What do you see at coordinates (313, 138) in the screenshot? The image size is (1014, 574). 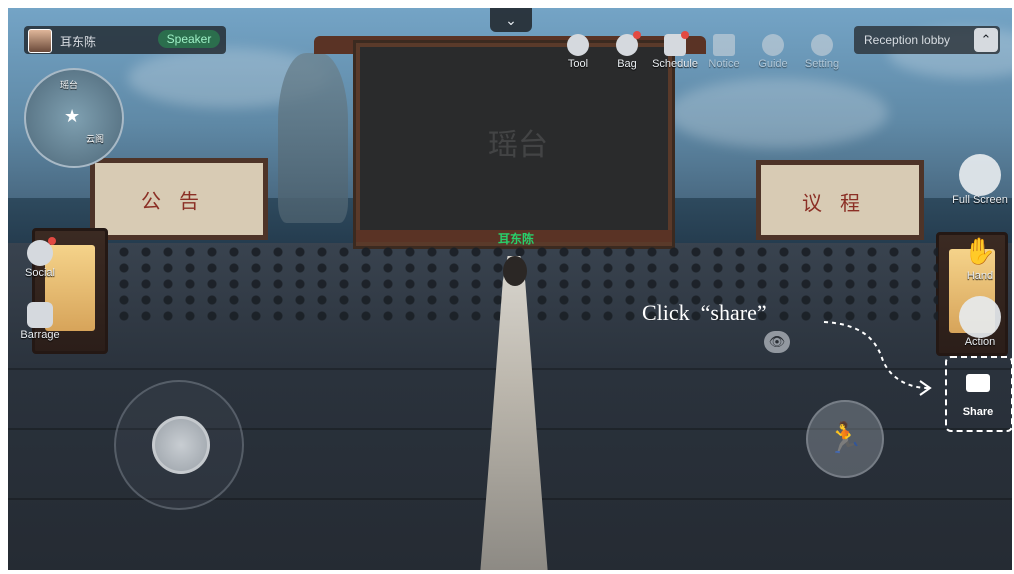 I see `statue` at bounding box center [313, 138].